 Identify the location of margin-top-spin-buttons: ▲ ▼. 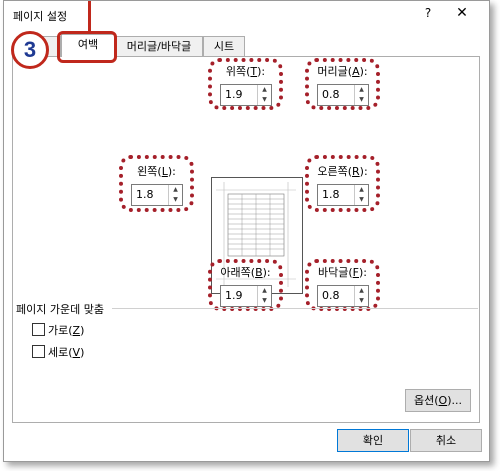
(264, 95).